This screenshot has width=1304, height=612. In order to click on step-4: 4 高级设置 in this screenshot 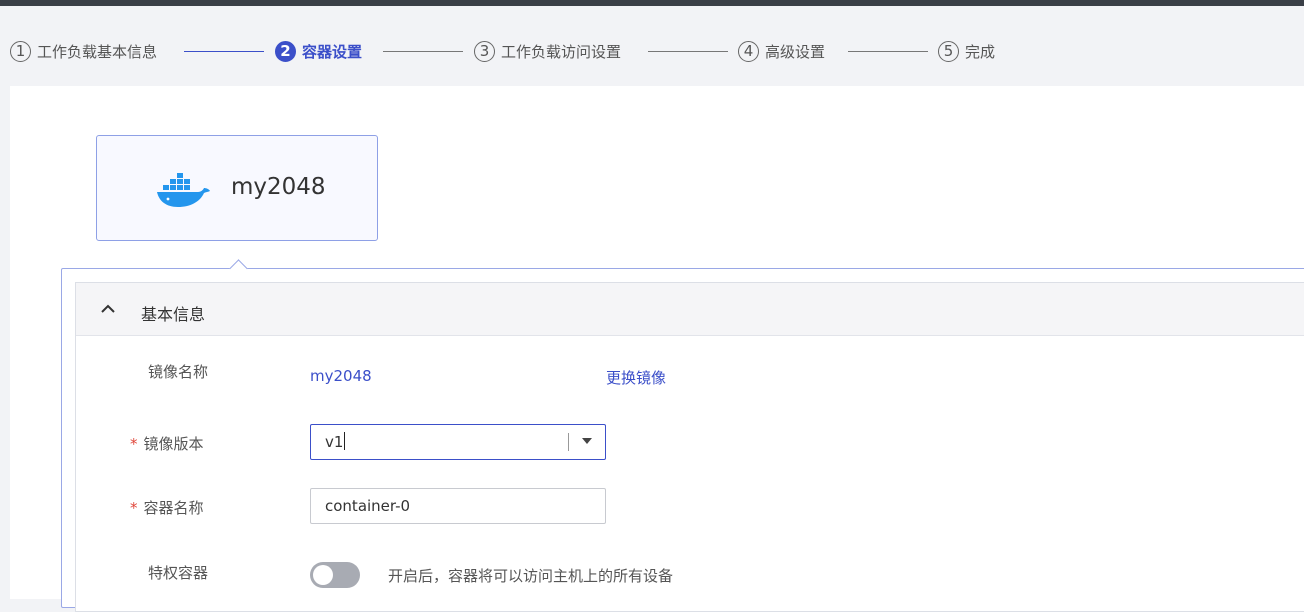, I will do `click(781, 51)`.